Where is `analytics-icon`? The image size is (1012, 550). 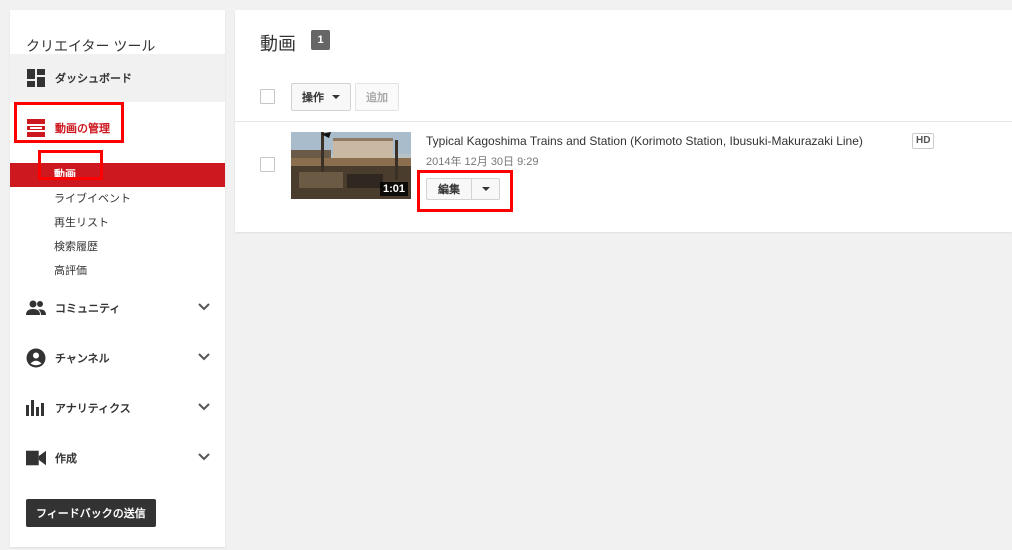
analytics-icon is located at coordinates (36, 408).